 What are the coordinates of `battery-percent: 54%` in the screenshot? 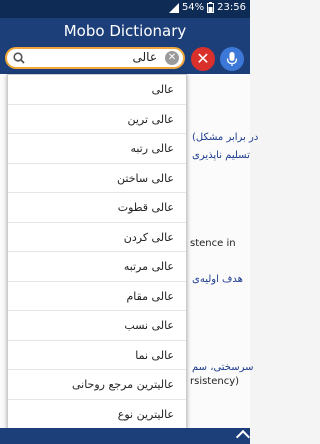 It's located at (193, 7).